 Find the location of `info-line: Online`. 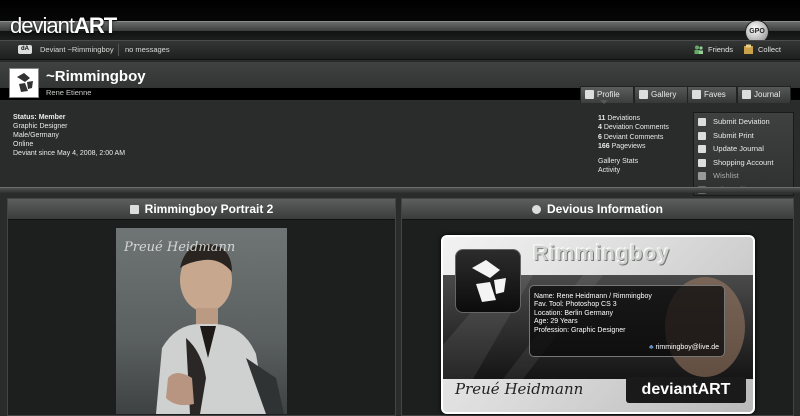

info-line: Online is located at coordinates (23, 144).